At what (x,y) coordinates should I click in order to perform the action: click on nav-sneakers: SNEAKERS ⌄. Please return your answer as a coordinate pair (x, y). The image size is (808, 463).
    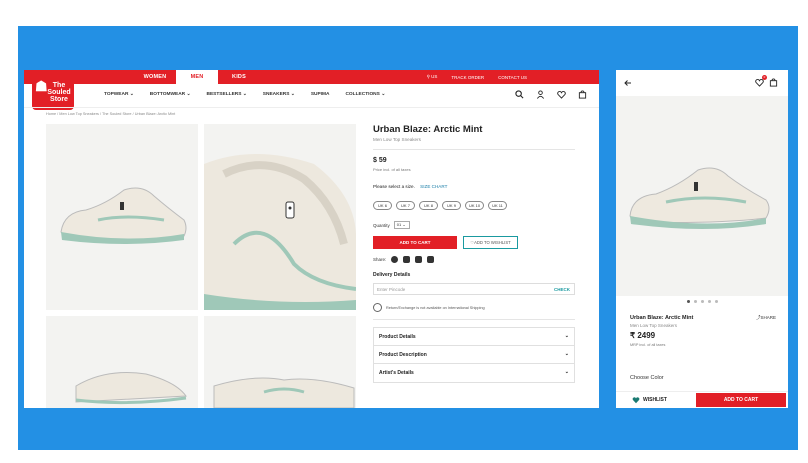
    Looking at the image, I should click on (279, 94).